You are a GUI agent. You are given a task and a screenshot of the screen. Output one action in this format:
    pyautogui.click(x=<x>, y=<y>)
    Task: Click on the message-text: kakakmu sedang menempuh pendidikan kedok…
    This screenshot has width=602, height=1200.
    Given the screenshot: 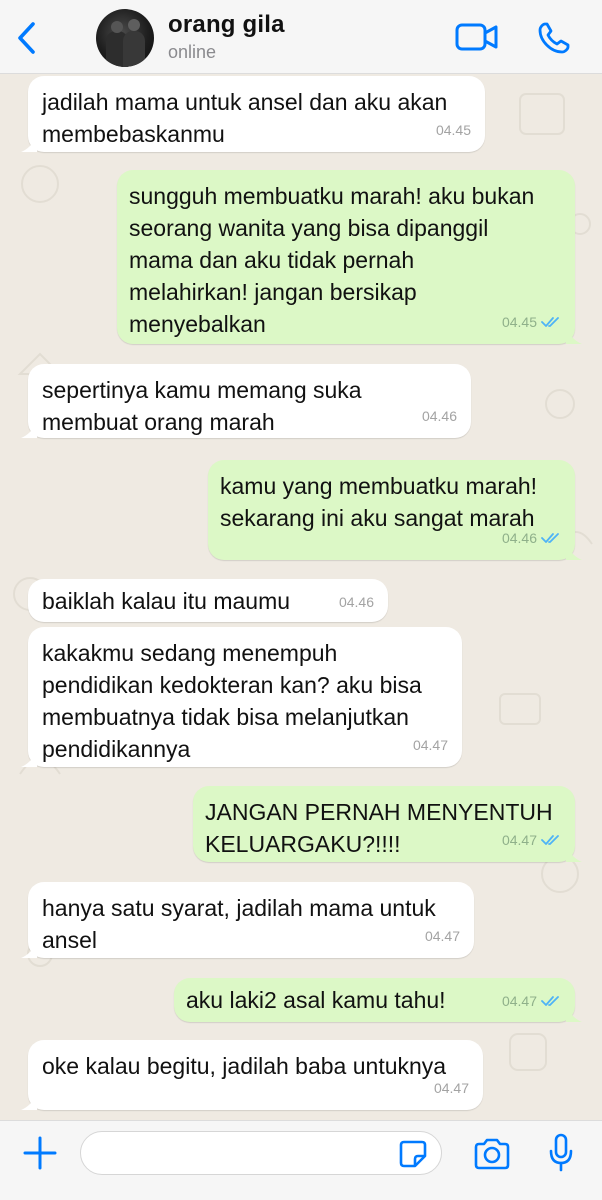 What is the action you would take?
    pyautogui.click(x=232, y=701)
    